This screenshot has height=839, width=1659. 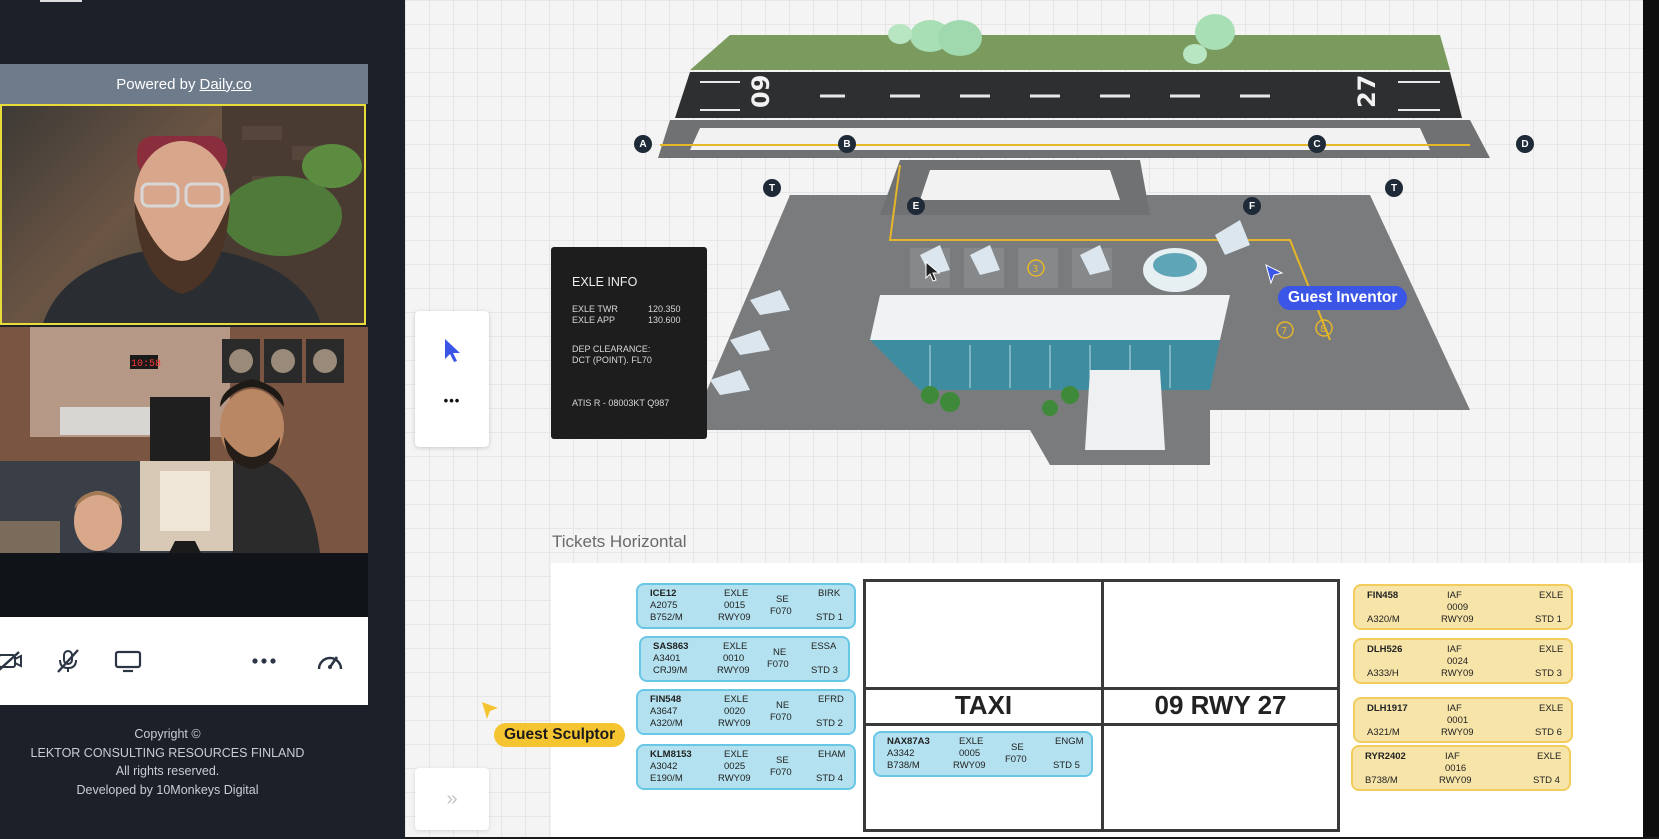 I want to click on info-title: EXLE INFO, so click(x=605, y=282).